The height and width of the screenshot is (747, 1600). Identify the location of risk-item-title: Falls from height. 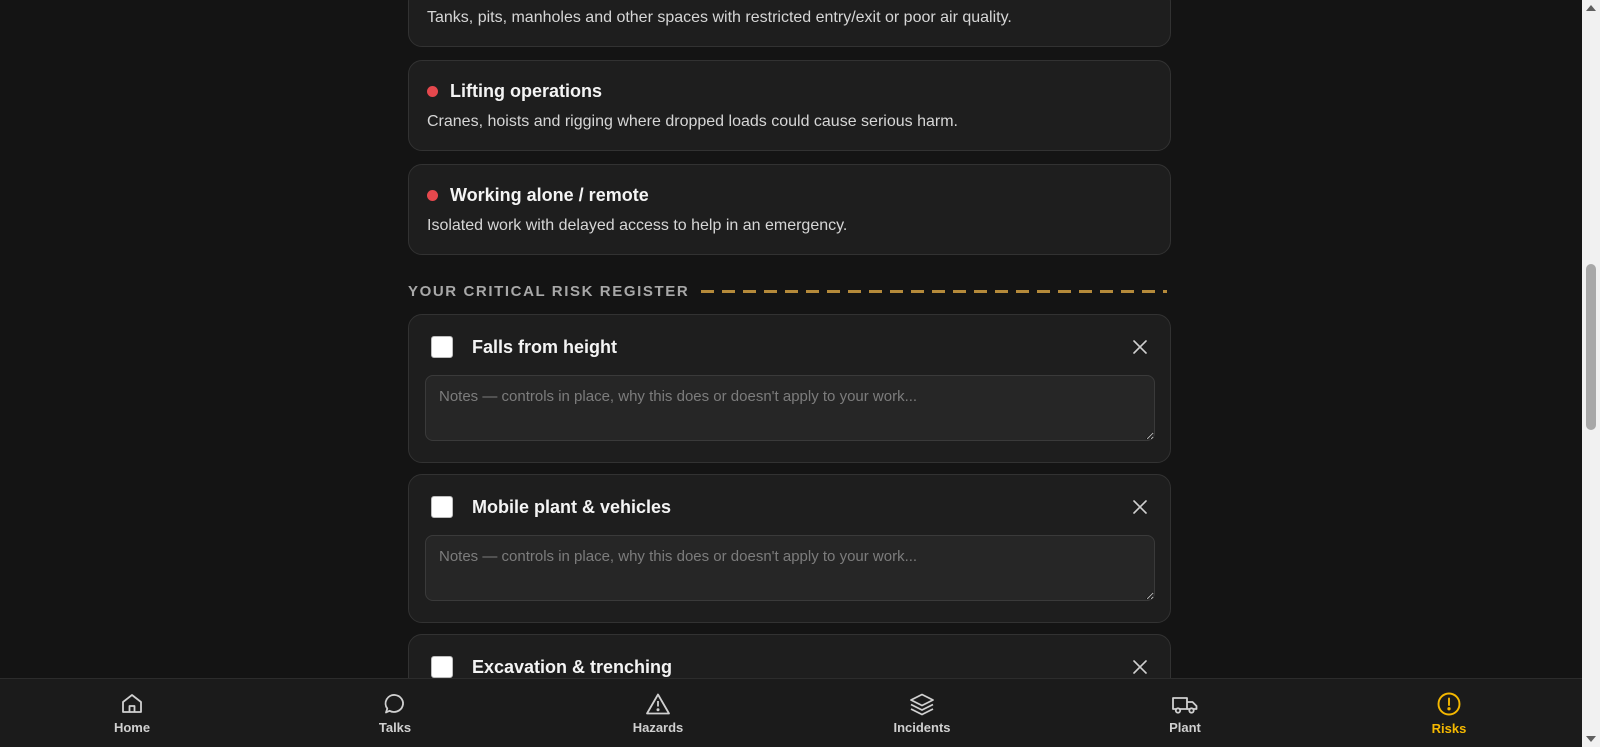
(545, 347).